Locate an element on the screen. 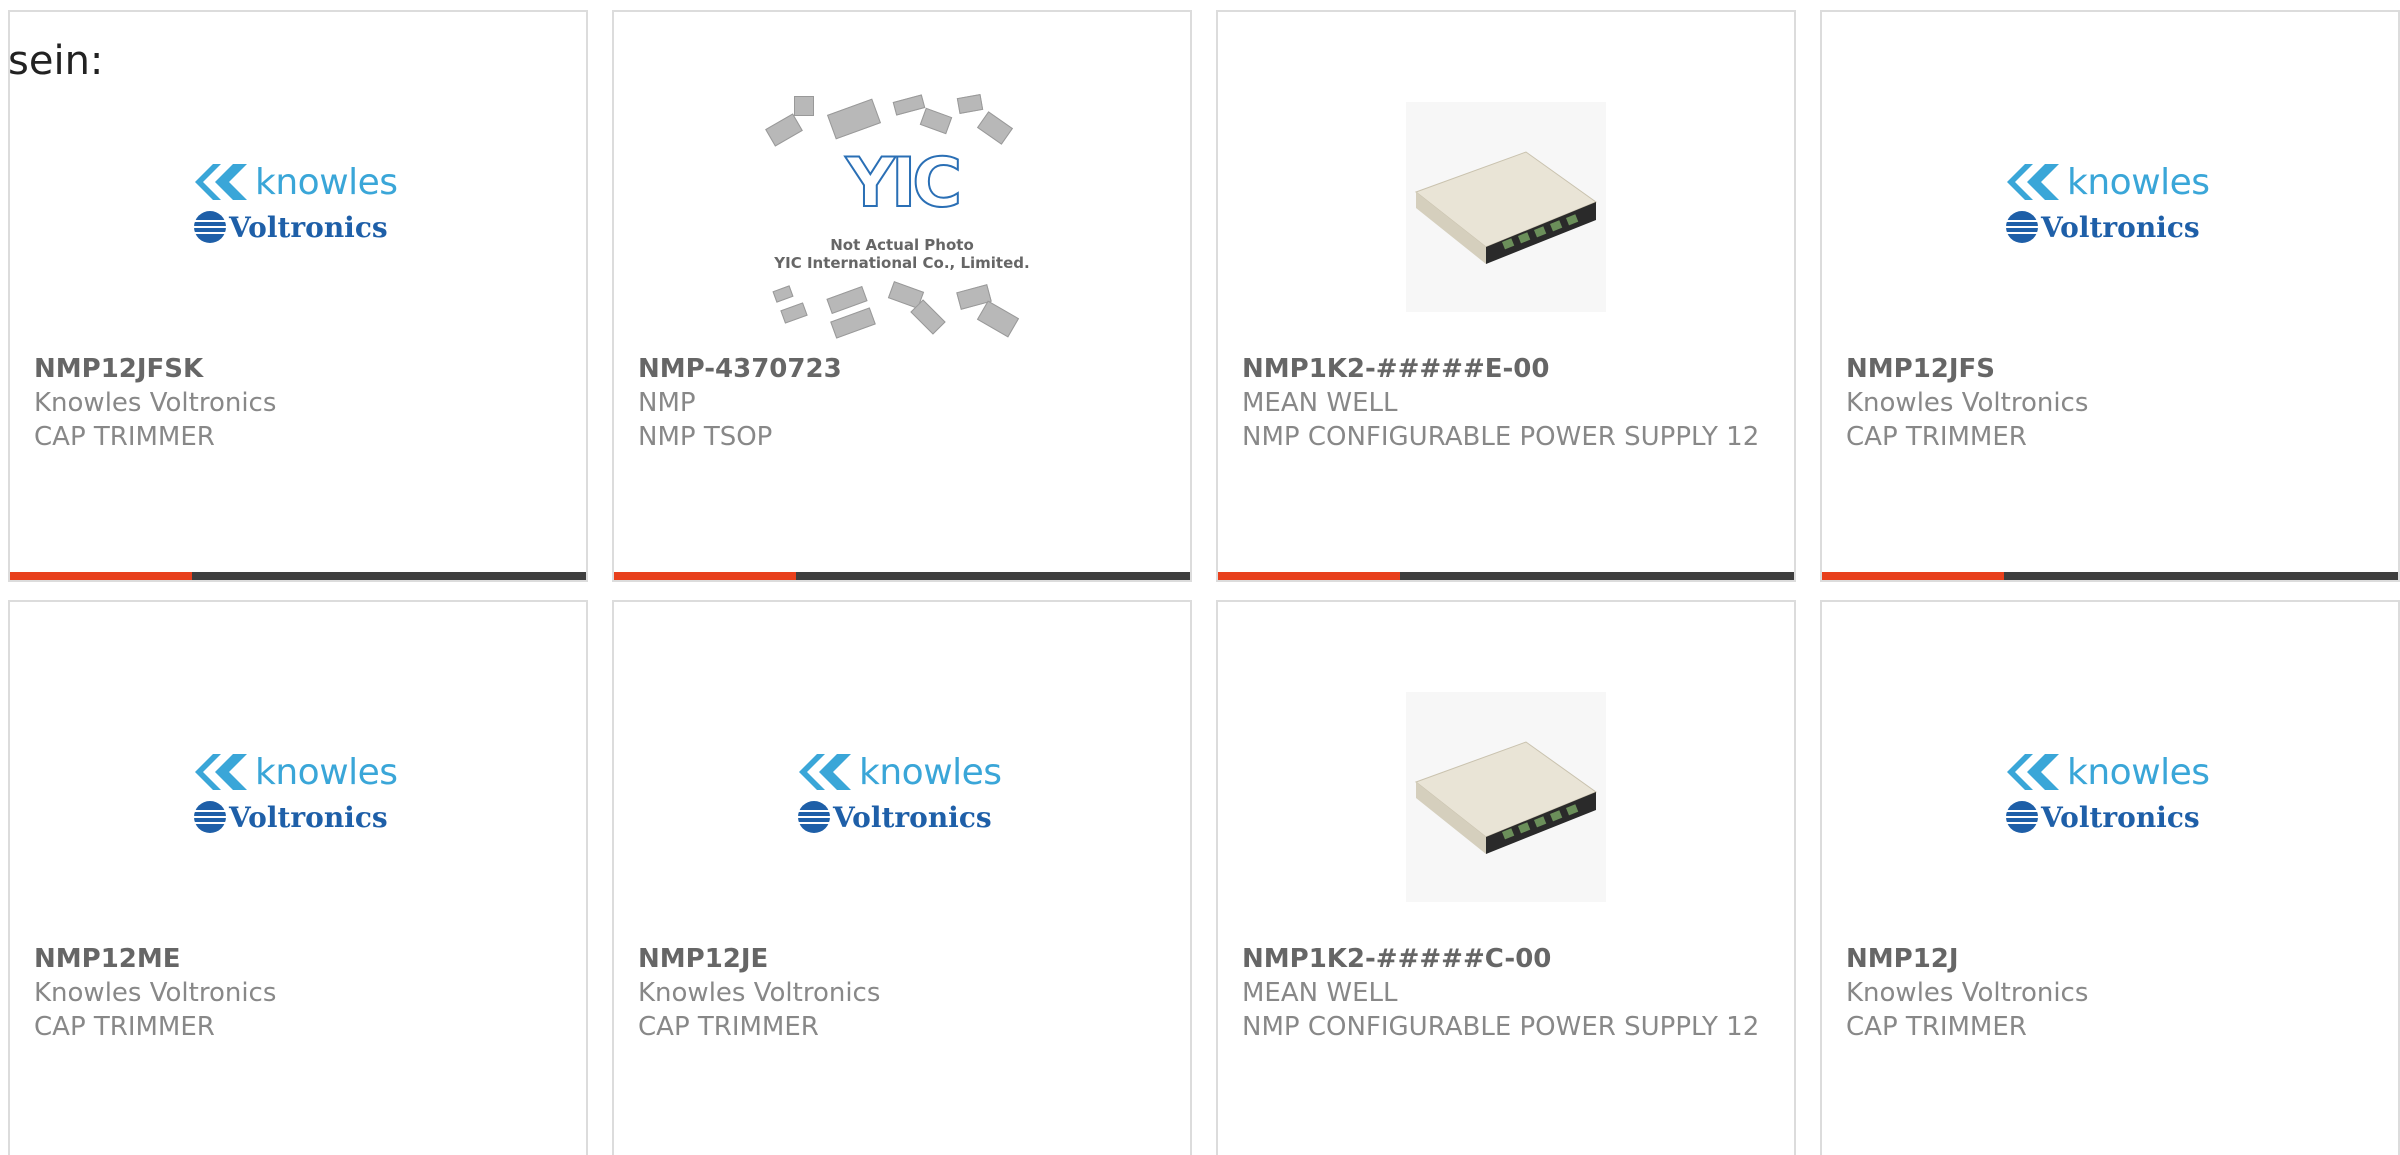 This screenshot has width=2400, height=1155. part-number: NMP12ME is located at coordinates (300, 959).